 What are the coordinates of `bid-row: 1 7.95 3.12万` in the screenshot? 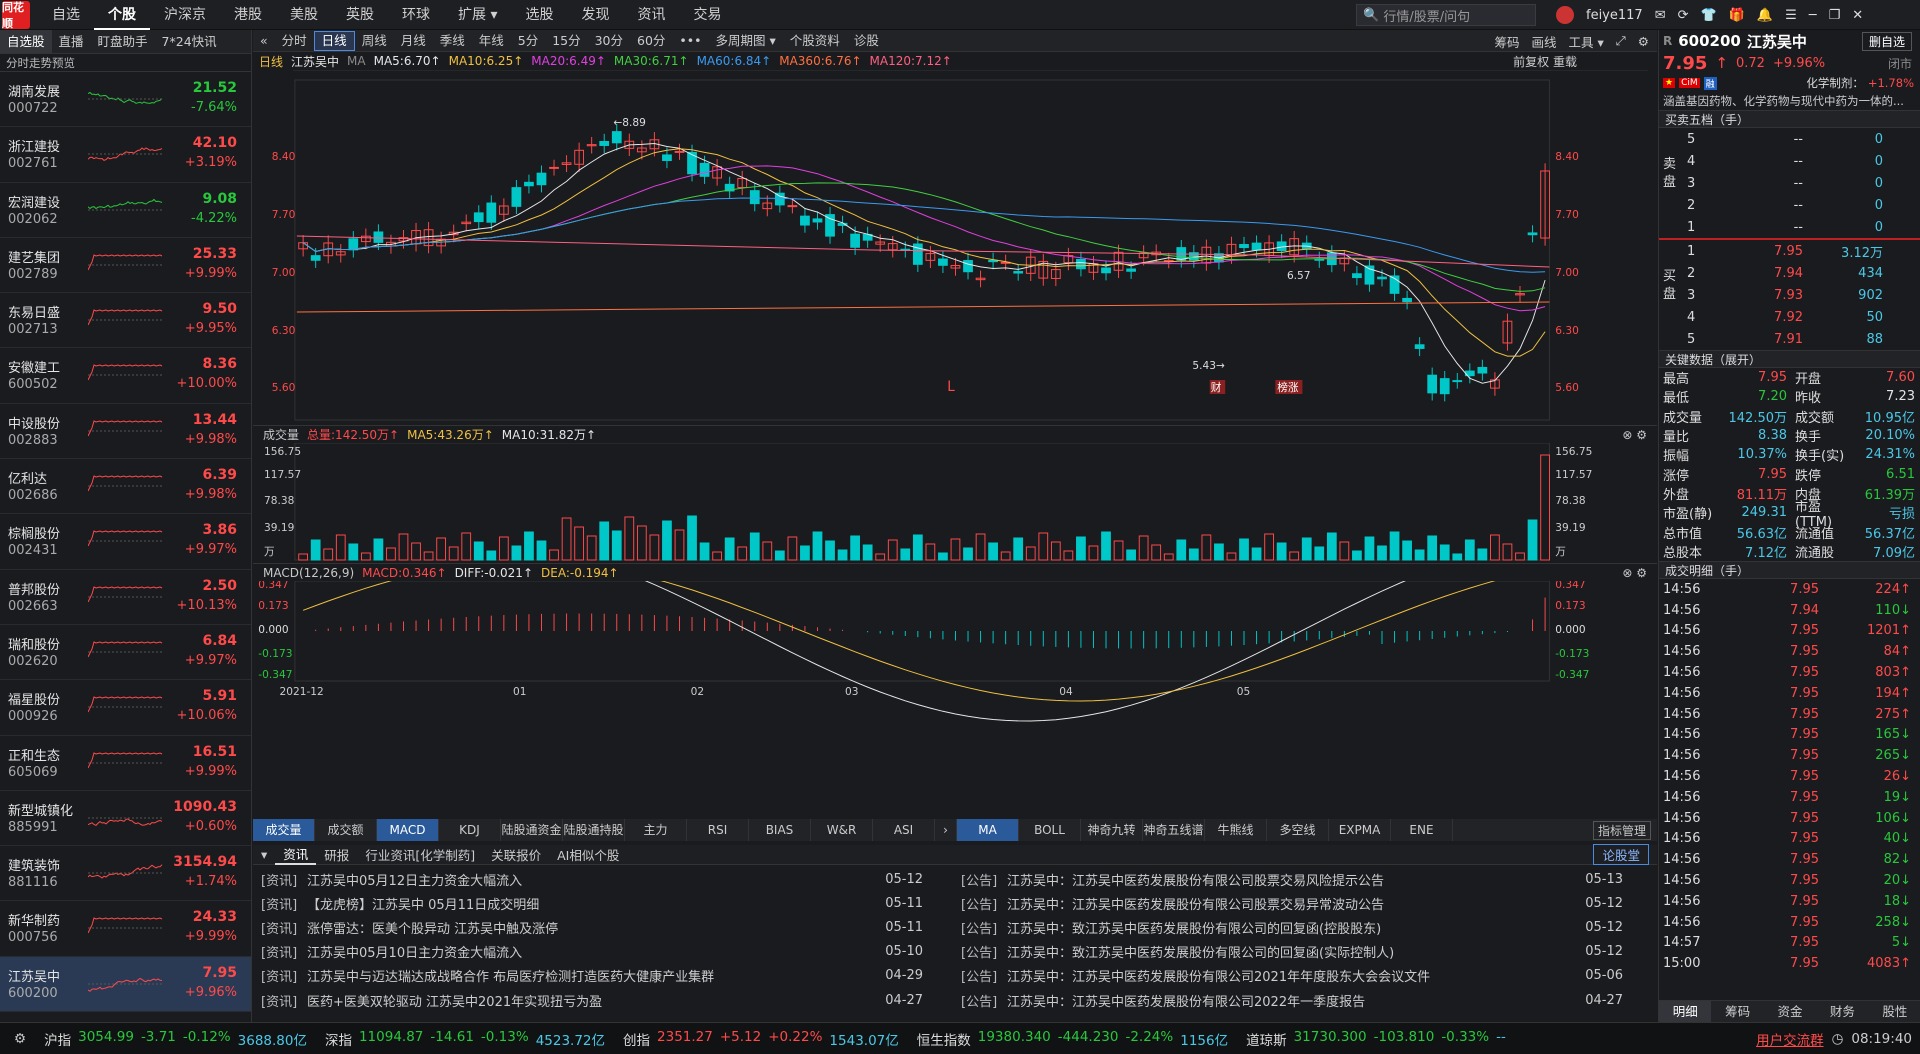 It's located at (1789, 251).